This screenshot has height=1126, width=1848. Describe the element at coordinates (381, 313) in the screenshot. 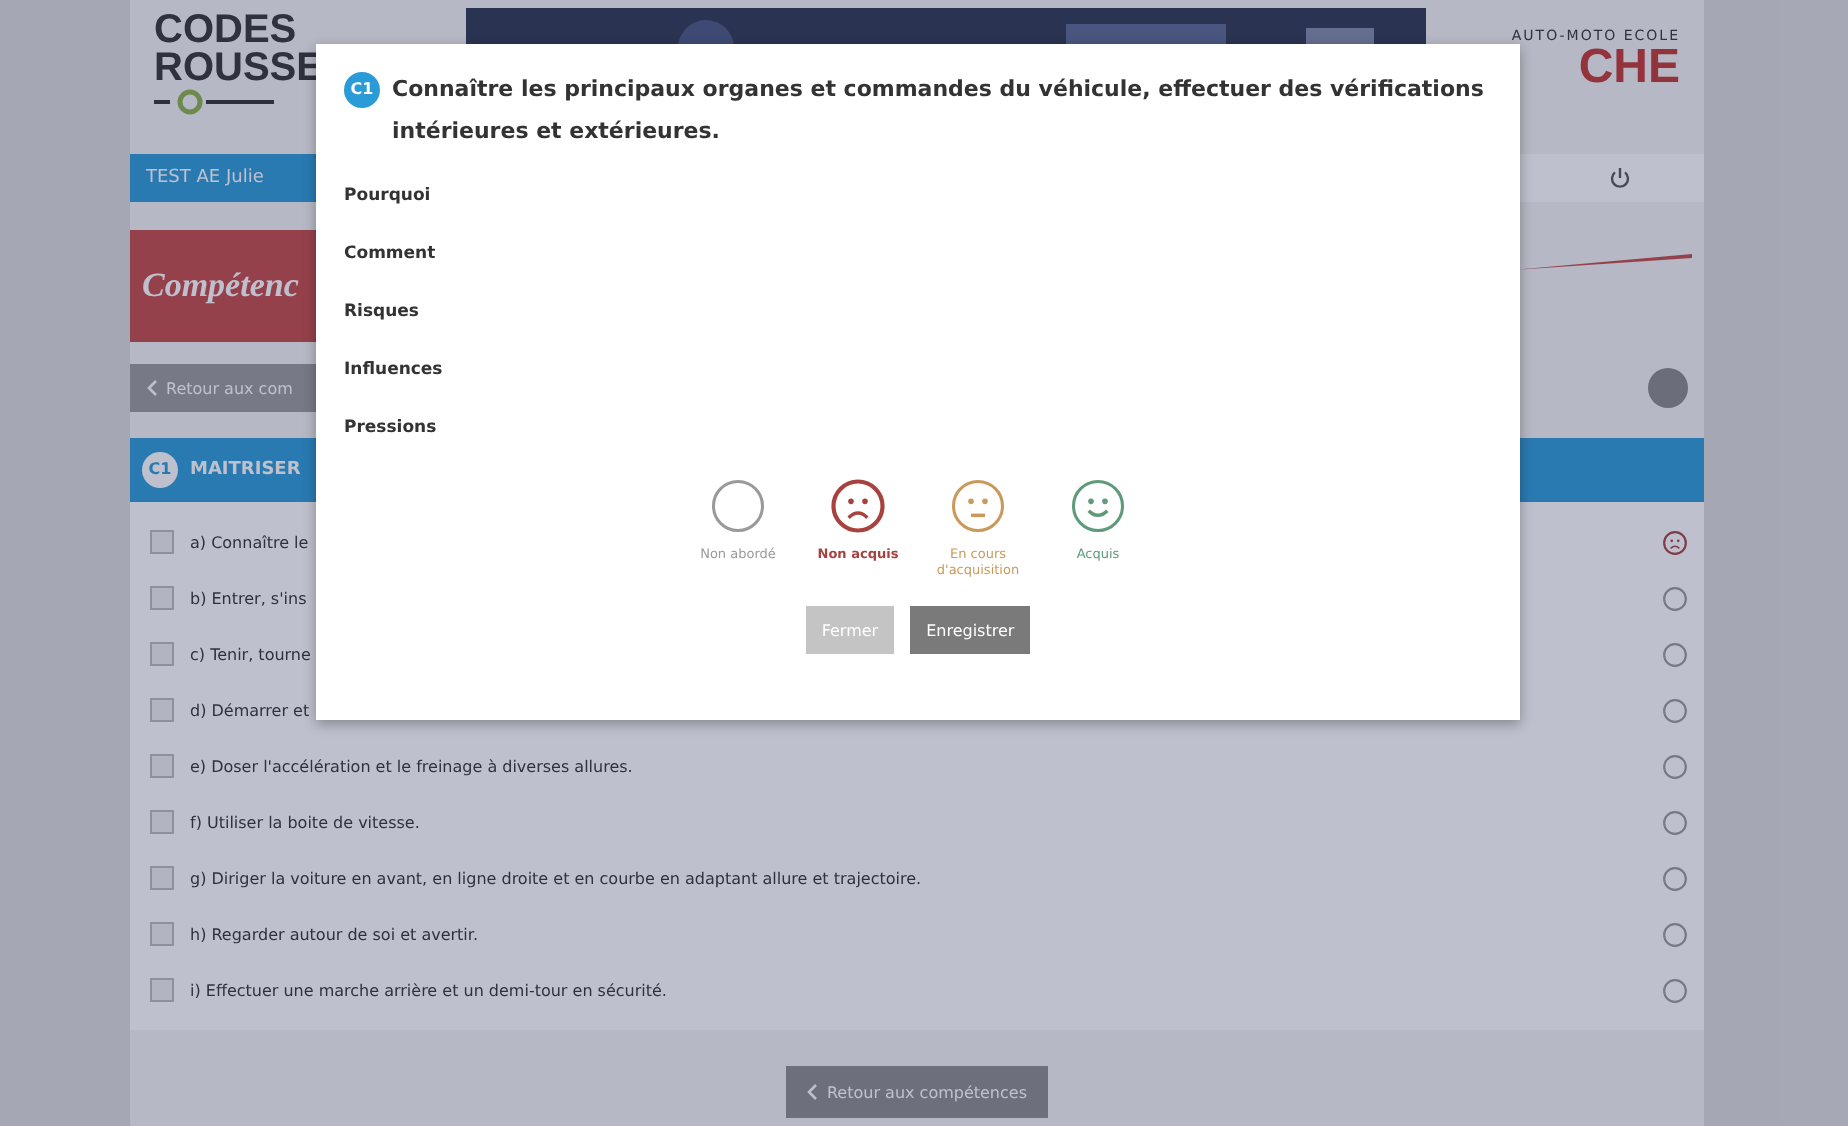

I see `field-label: Risques` at that location.